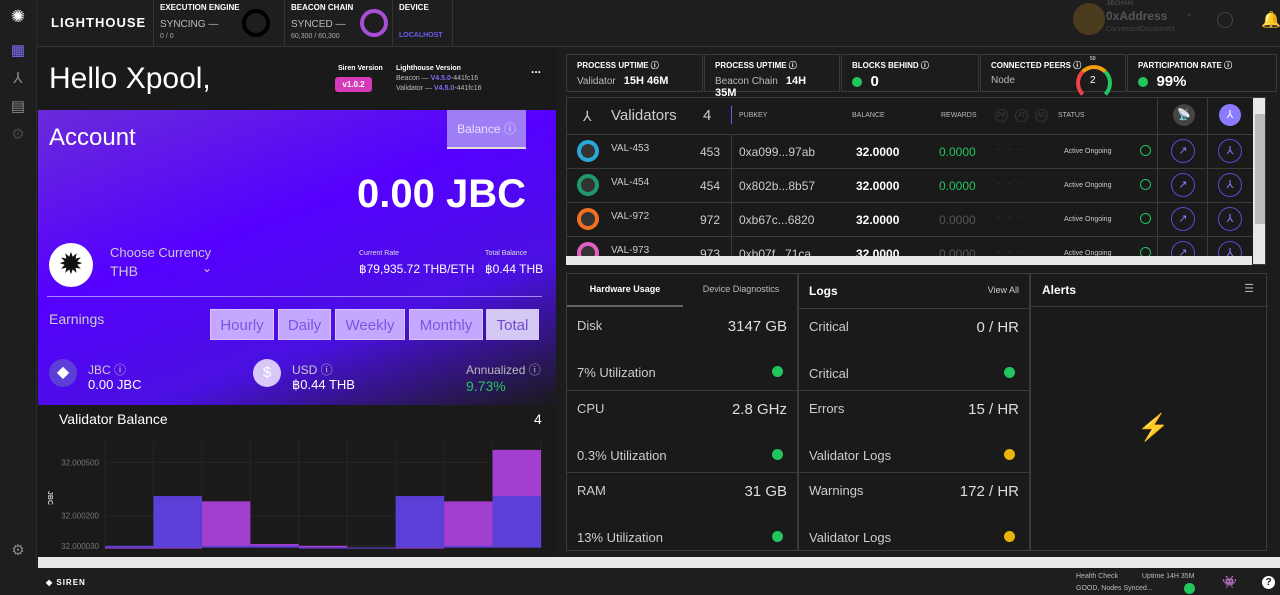 This screenshot has width=1280, height=595. Describe the element at coordinates (829, 373) in the screenshot. I see `sub-label: Critical` at that location.